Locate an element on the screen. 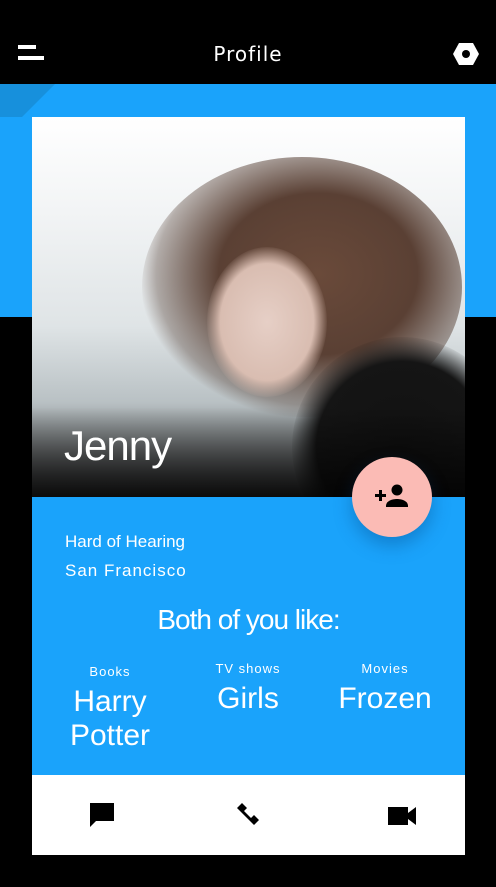  like-movies: Movies Frozen is located at coordinates (385, 688).